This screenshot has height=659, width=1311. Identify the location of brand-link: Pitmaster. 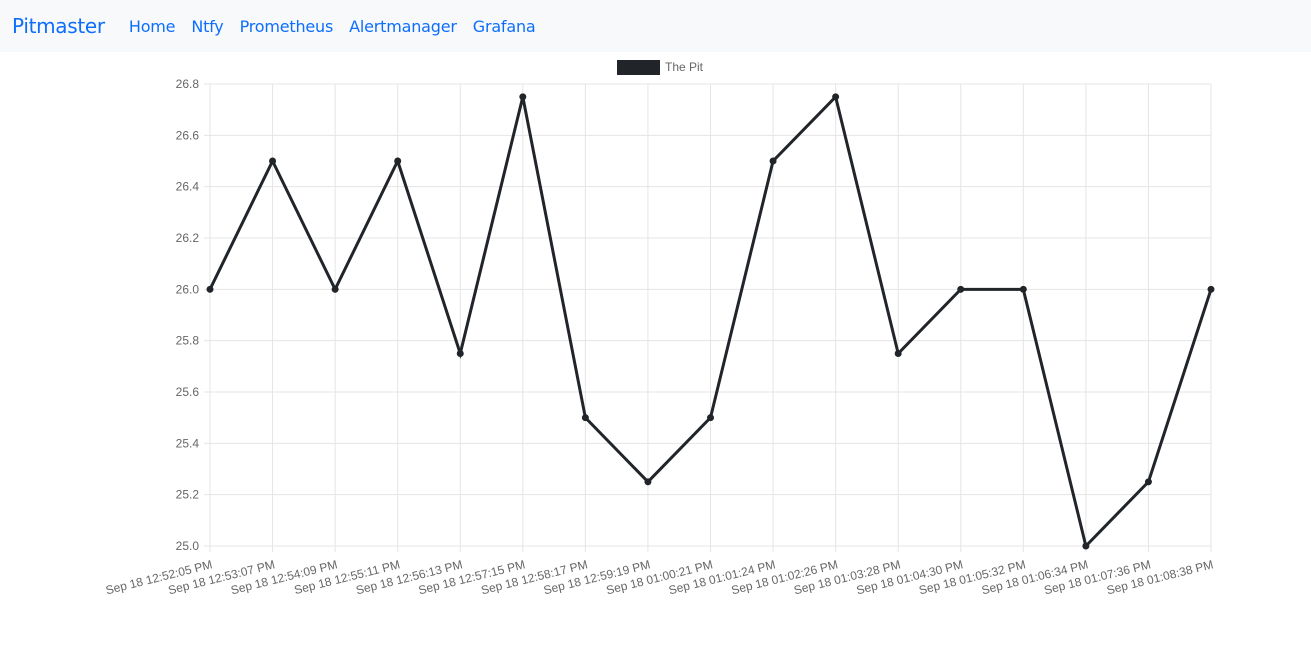
(58, 26).